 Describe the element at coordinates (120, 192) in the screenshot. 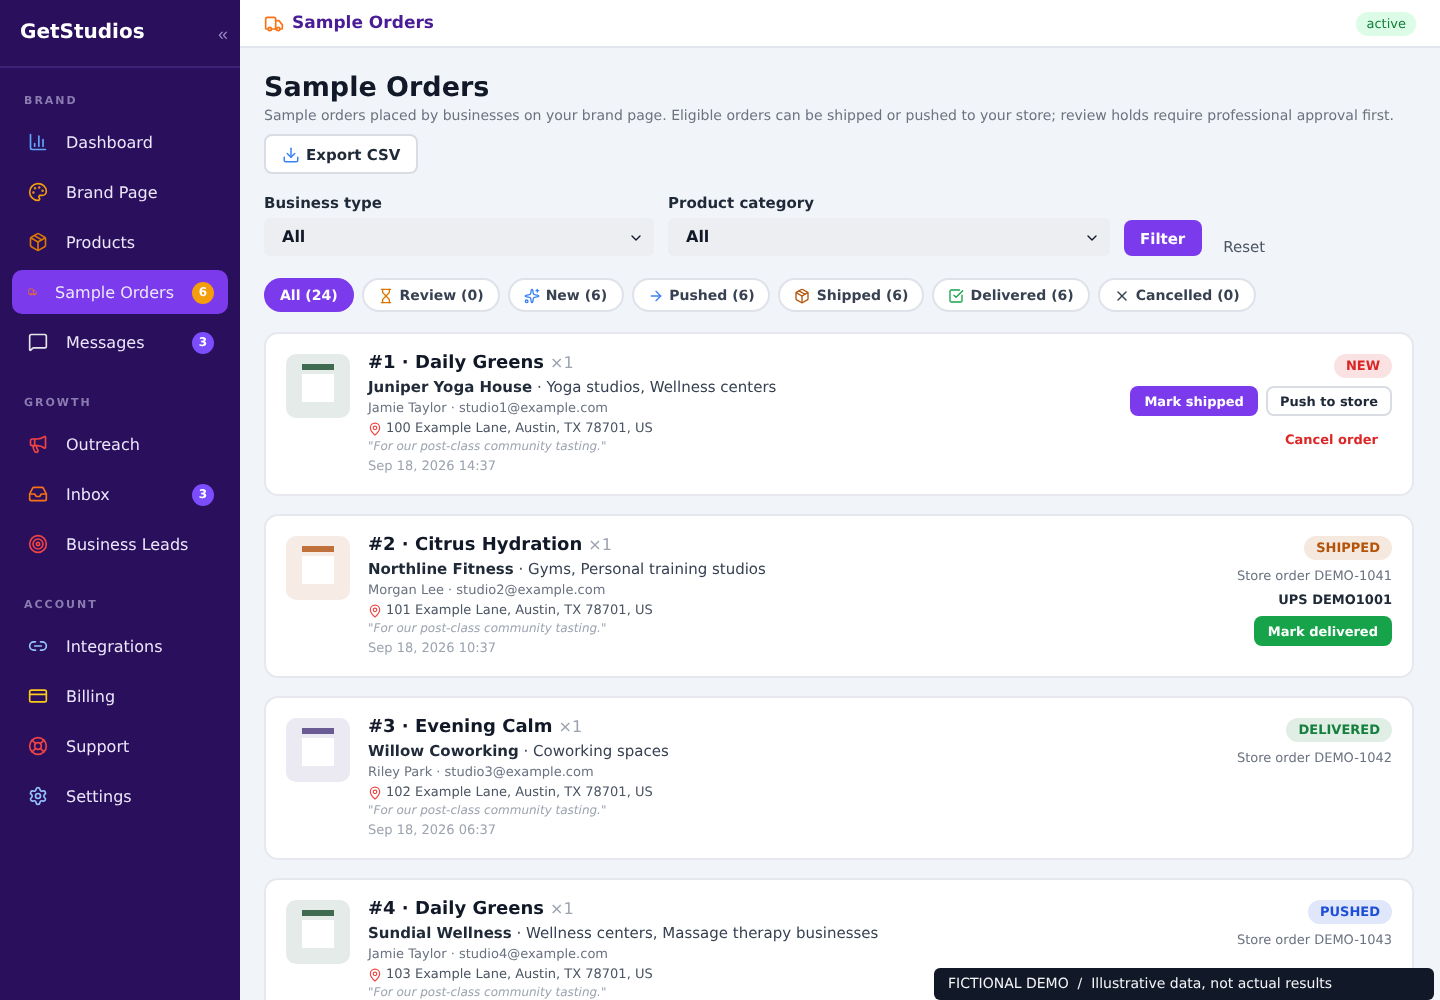

I see `sidebar-item: Brand Page` at that location.